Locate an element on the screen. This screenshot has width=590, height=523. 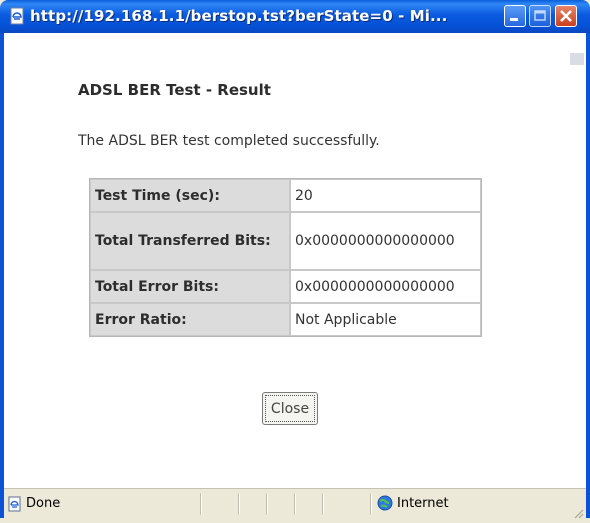
row-value: 20 is located at coordinates (385, 195).